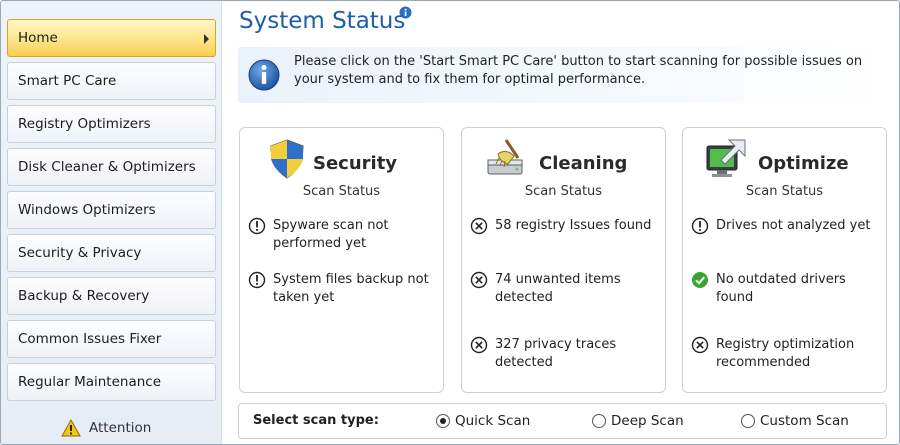 The height and width of the screenshot is (445, 900). What do you see at coordinates (80, 253) in the screenshot?
I see `sidebar-item-label: Security & Privacy` at bounding box center [80, 253].